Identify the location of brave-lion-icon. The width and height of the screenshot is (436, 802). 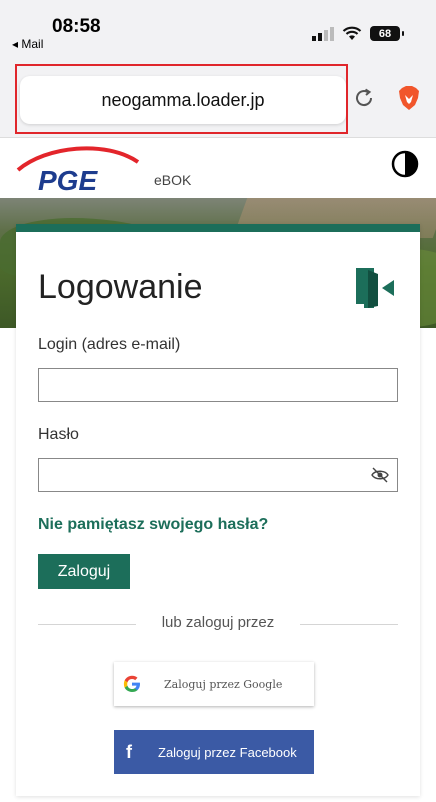
(409, 98).